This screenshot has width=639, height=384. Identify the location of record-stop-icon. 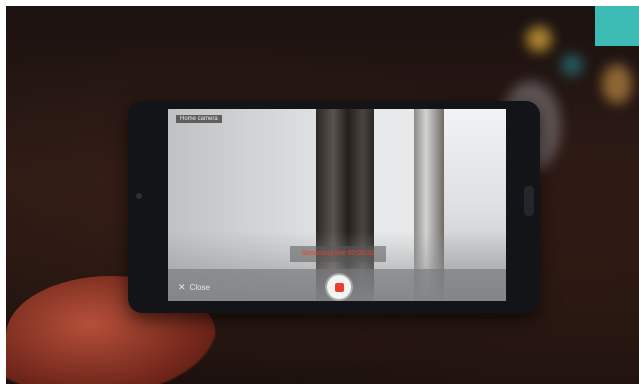
(339, 287).